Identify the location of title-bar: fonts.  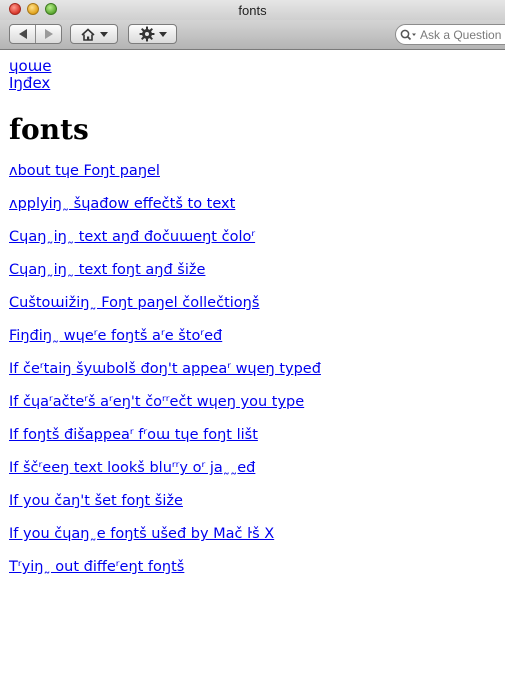
(252, 10).